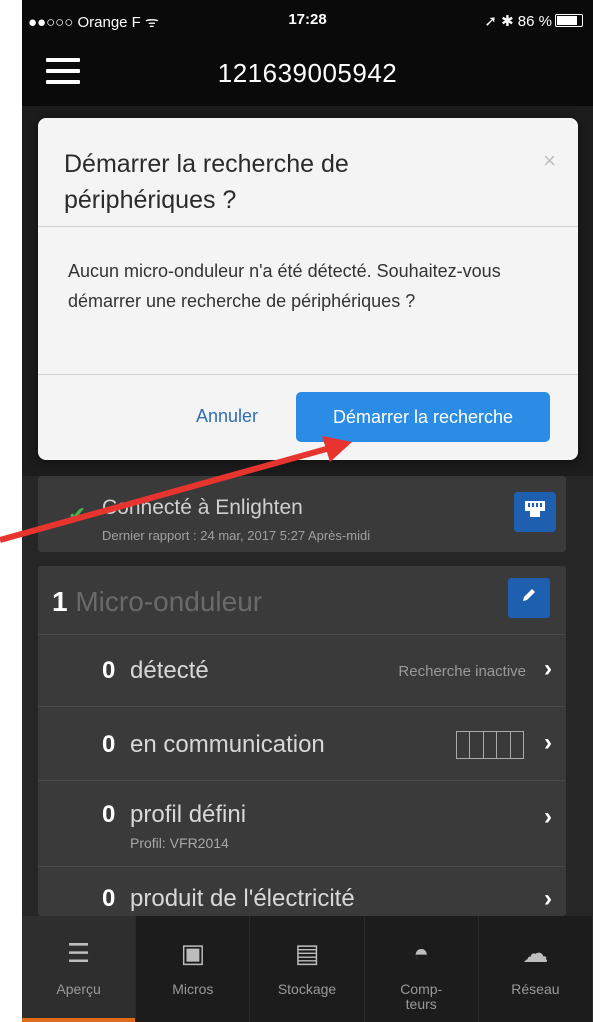 This screenshot has height=1022, width=593. What do you see at coordinates (188, 814) in the screenshot?
I see `row-label: profil défini` at bounding box center [188, 814].